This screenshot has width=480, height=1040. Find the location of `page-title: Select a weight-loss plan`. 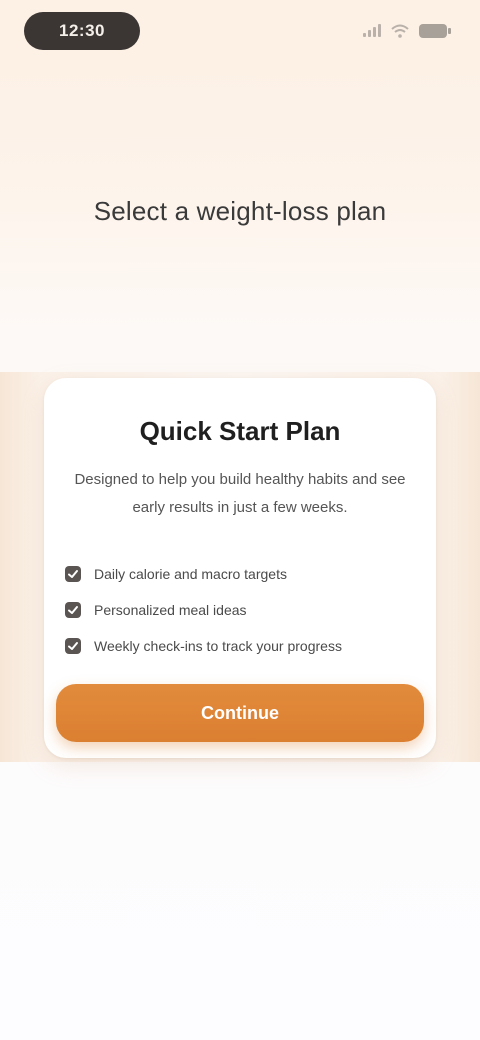

page-title: Select a weight-loss plan is located at coordinates (240, 211).